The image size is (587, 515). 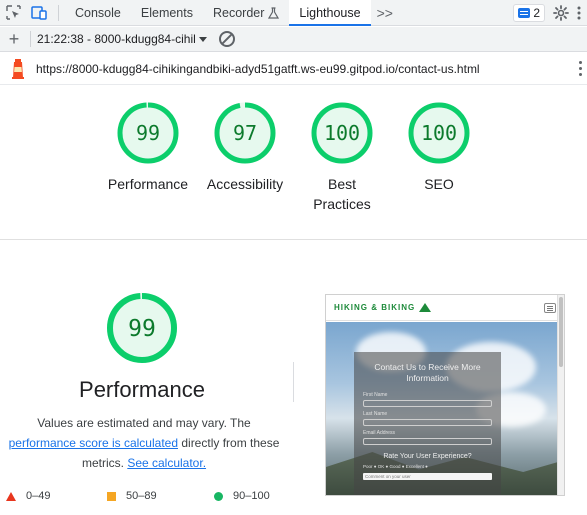 I want to click on vertical-divider, so click(x=293, y=382).